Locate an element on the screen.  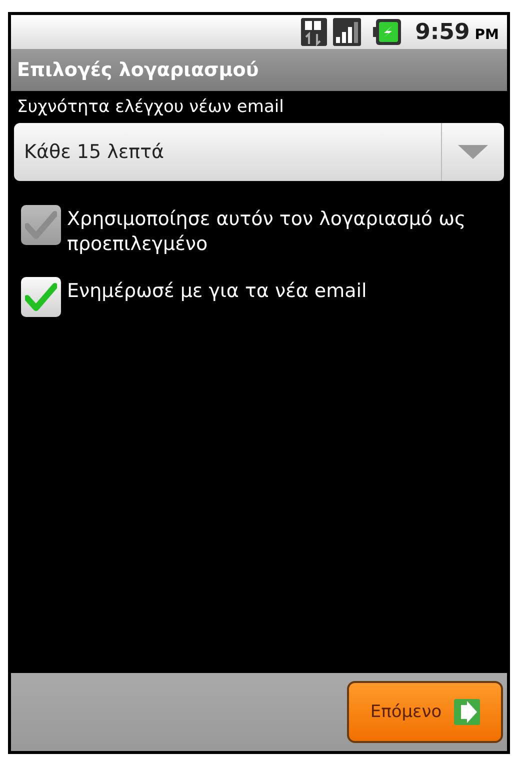
screen-title: Επιλογές λογαριασμού is located at coordinates (259, 70).